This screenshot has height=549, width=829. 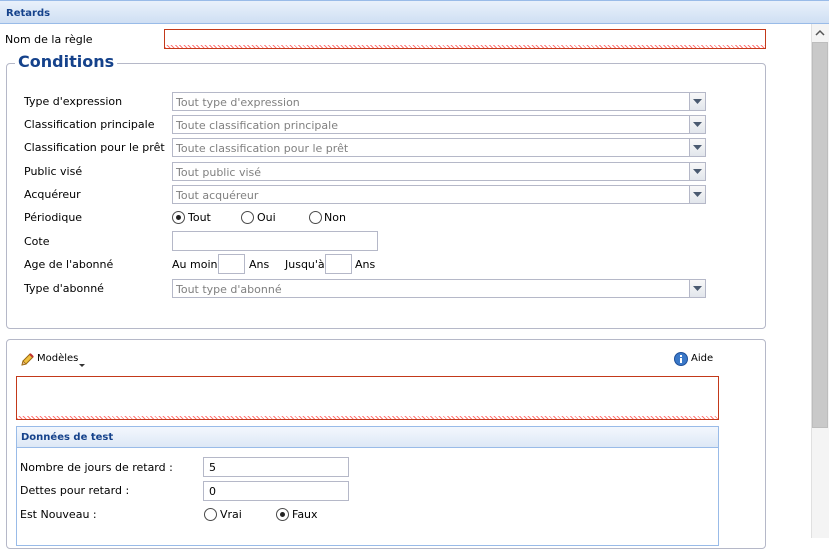 What do you see at coordinates (67, 437) in the screenshot?
I see `test-data-title: Données de test` at bounding box center [67, 437].